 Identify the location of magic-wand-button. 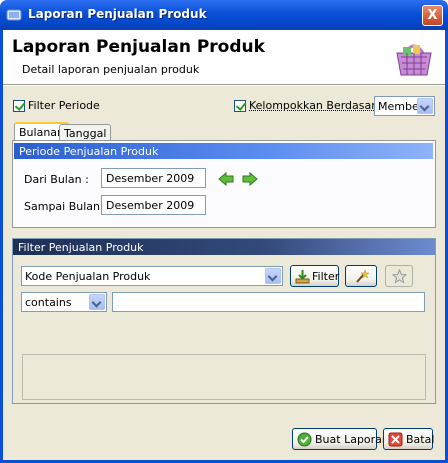
(361, 276).